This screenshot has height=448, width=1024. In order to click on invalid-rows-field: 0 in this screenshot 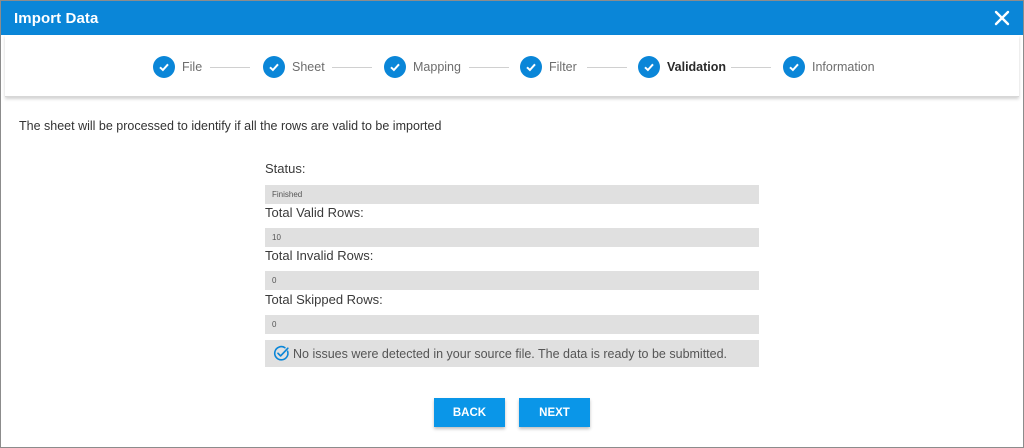, I will do `click(512, 280)`.